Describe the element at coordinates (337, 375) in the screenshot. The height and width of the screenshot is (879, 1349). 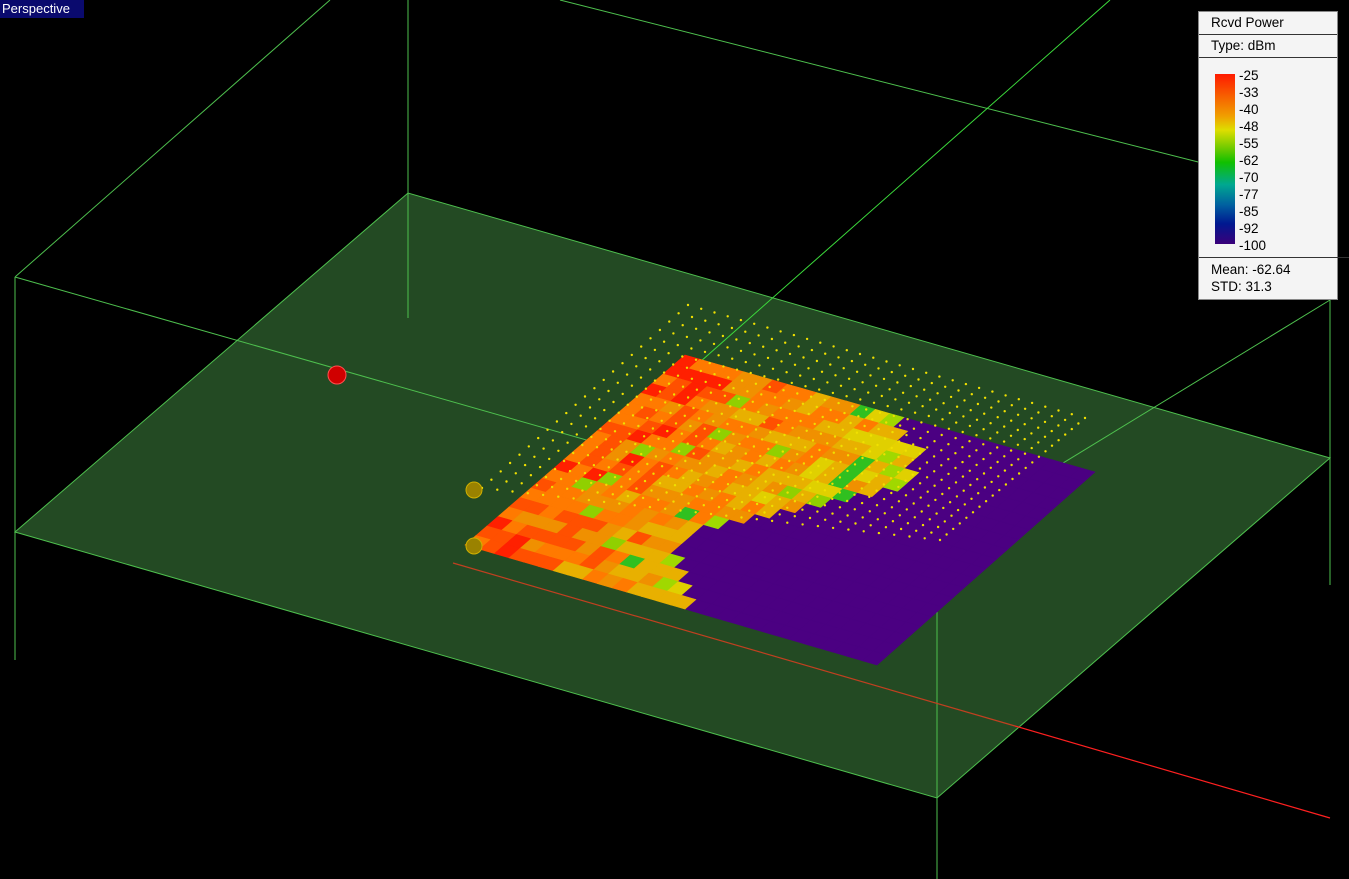
I see `transmitter-marker` at that location.